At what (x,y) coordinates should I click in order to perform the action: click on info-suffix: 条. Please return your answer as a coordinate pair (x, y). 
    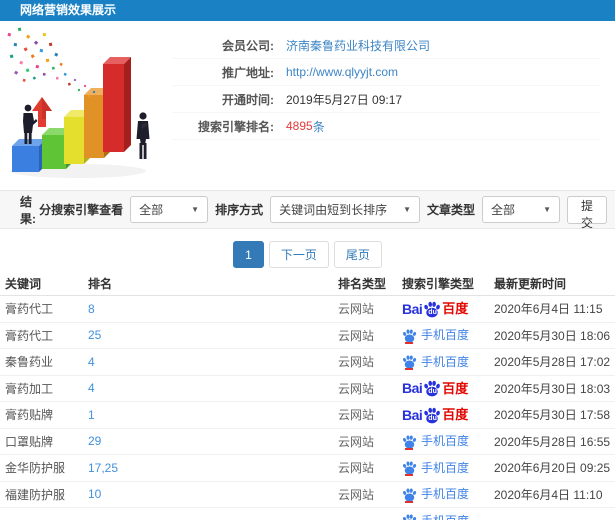
    Looking at the image, I should click on (318, 126).